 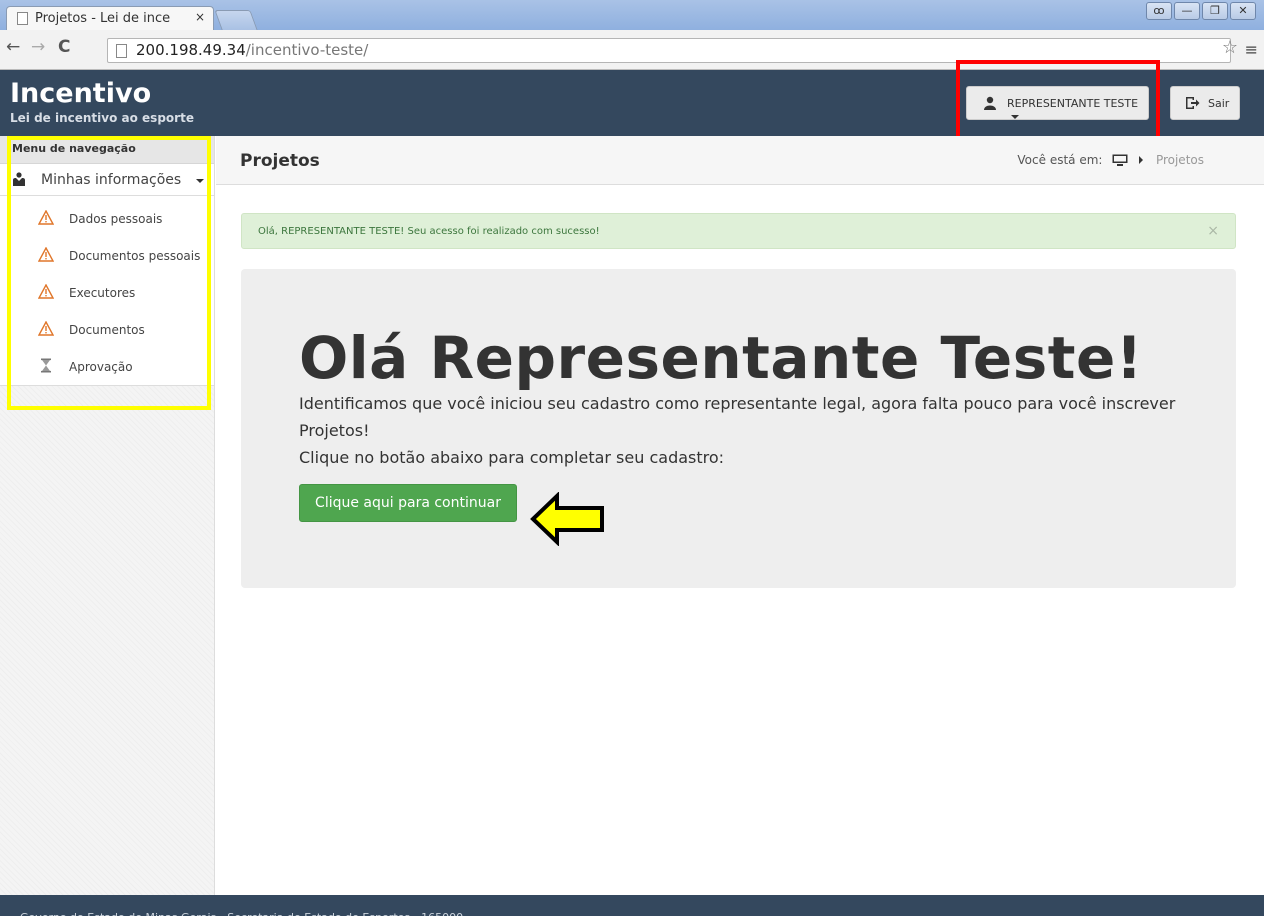 What do you see at coordinates (1187, 11) in the screenshot?
I see `minimize-button: —` at bounding box center [1187, 11].